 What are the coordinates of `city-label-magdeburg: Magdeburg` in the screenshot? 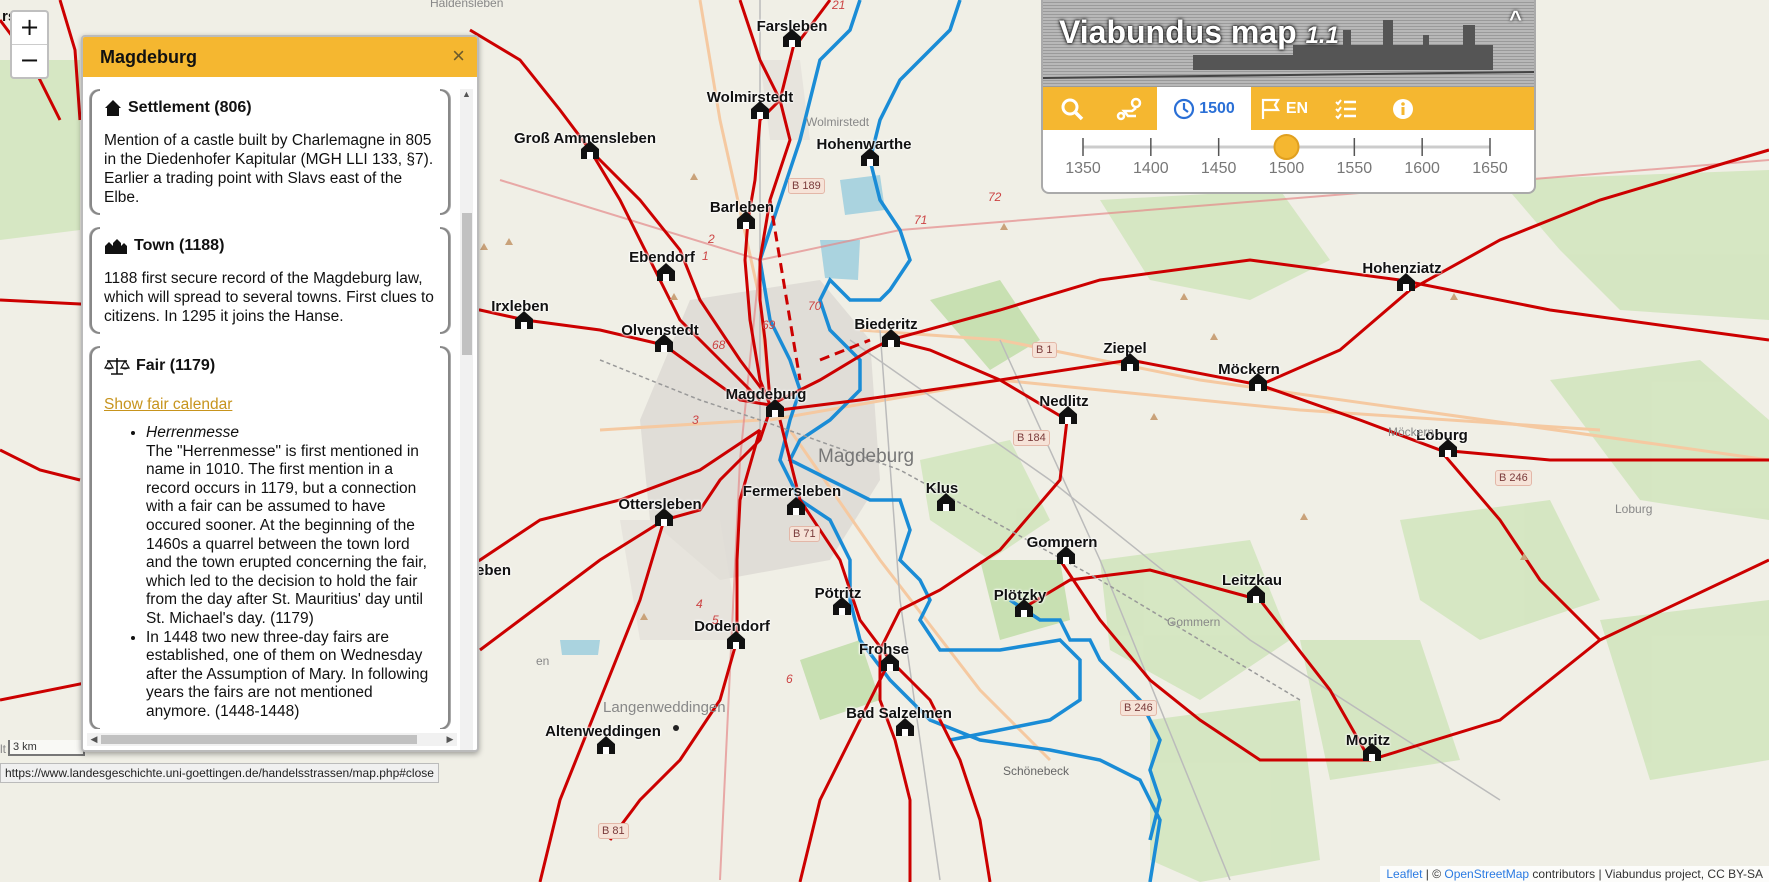 It's located at (866, 456).